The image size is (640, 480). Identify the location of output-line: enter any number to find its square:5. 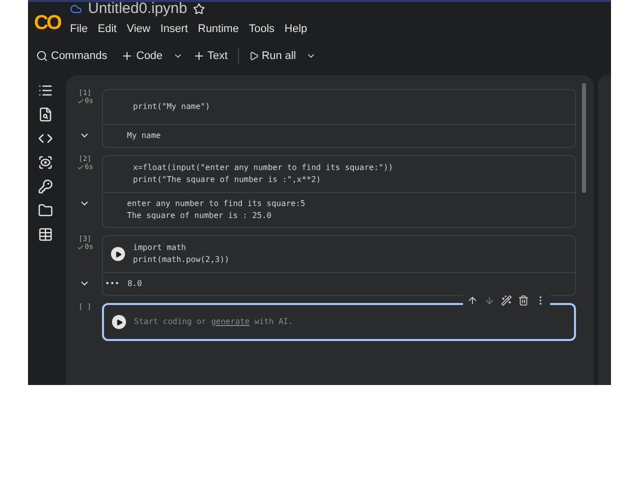
(216, 204).